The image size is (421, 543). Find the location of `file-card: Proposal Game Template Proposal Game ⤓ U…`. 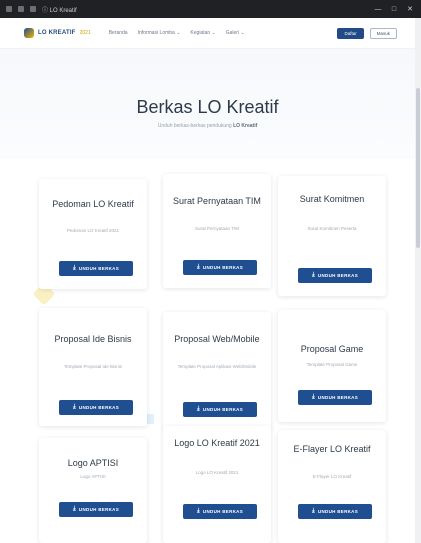

file-card: Proposal Game Template Proposal Game ⤓ U… is located at coordinates (332, 366).